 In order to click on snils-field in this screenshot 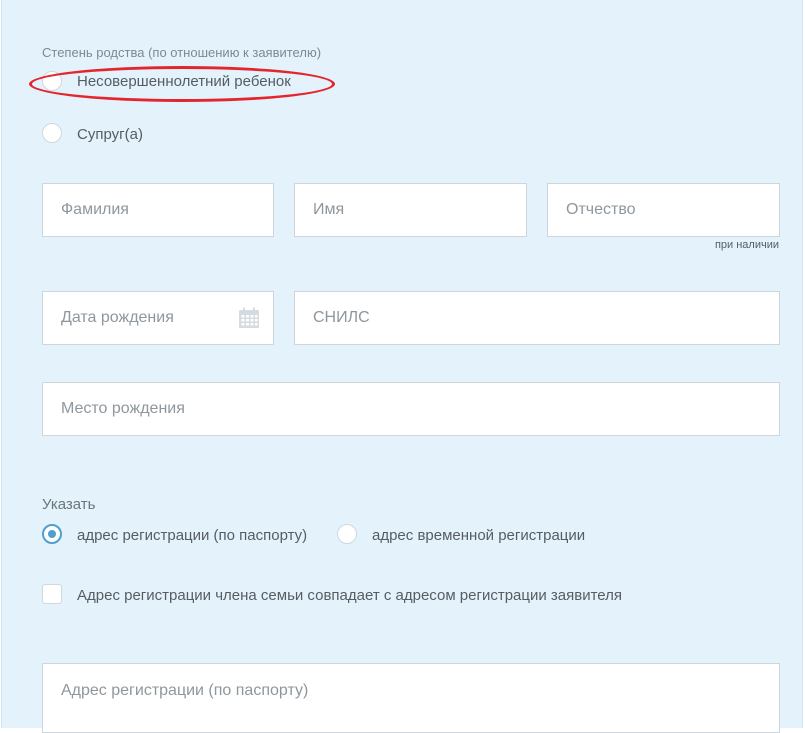, I will do `click(537, 318)`.